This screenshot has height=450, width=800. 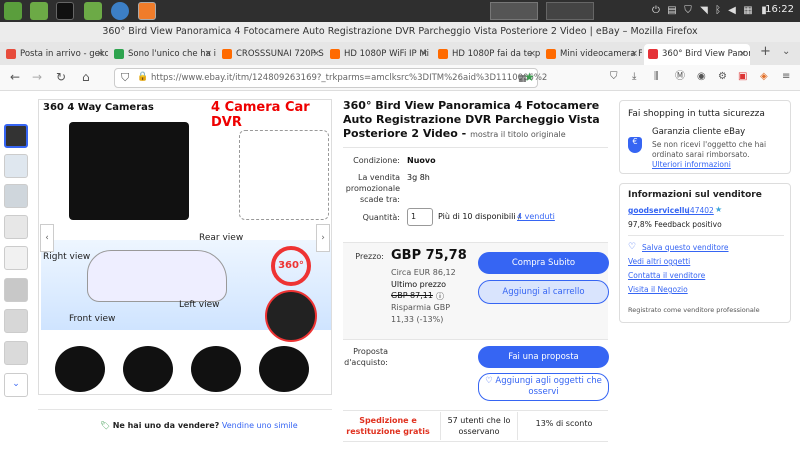 What do you see at coordinates (86, 77) in the screenshot?
I see `home-icon: ⌂` at bounding box center [86, 77].